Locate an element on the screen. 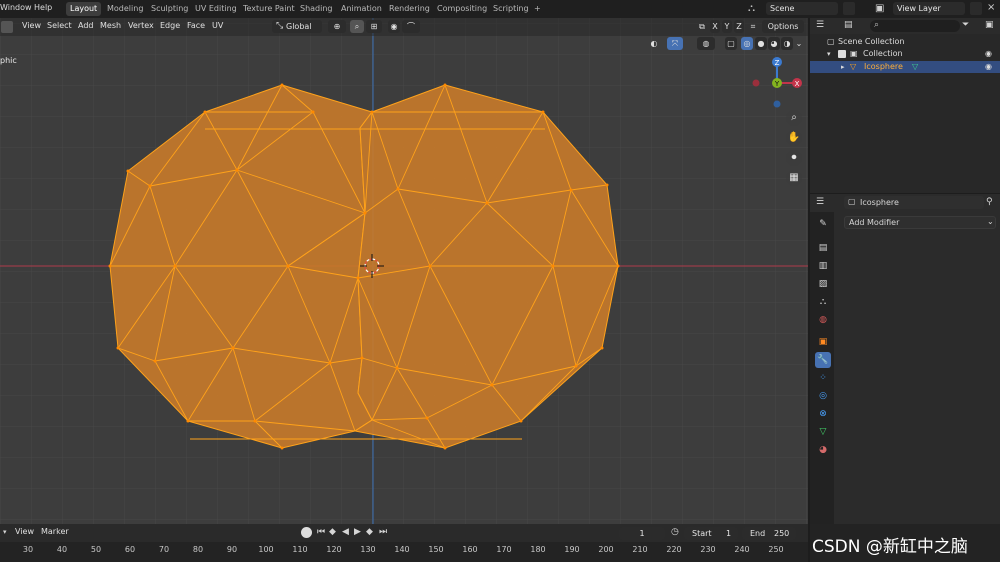  mirror-z-toggle: Z is located at coordinates (739, 26).